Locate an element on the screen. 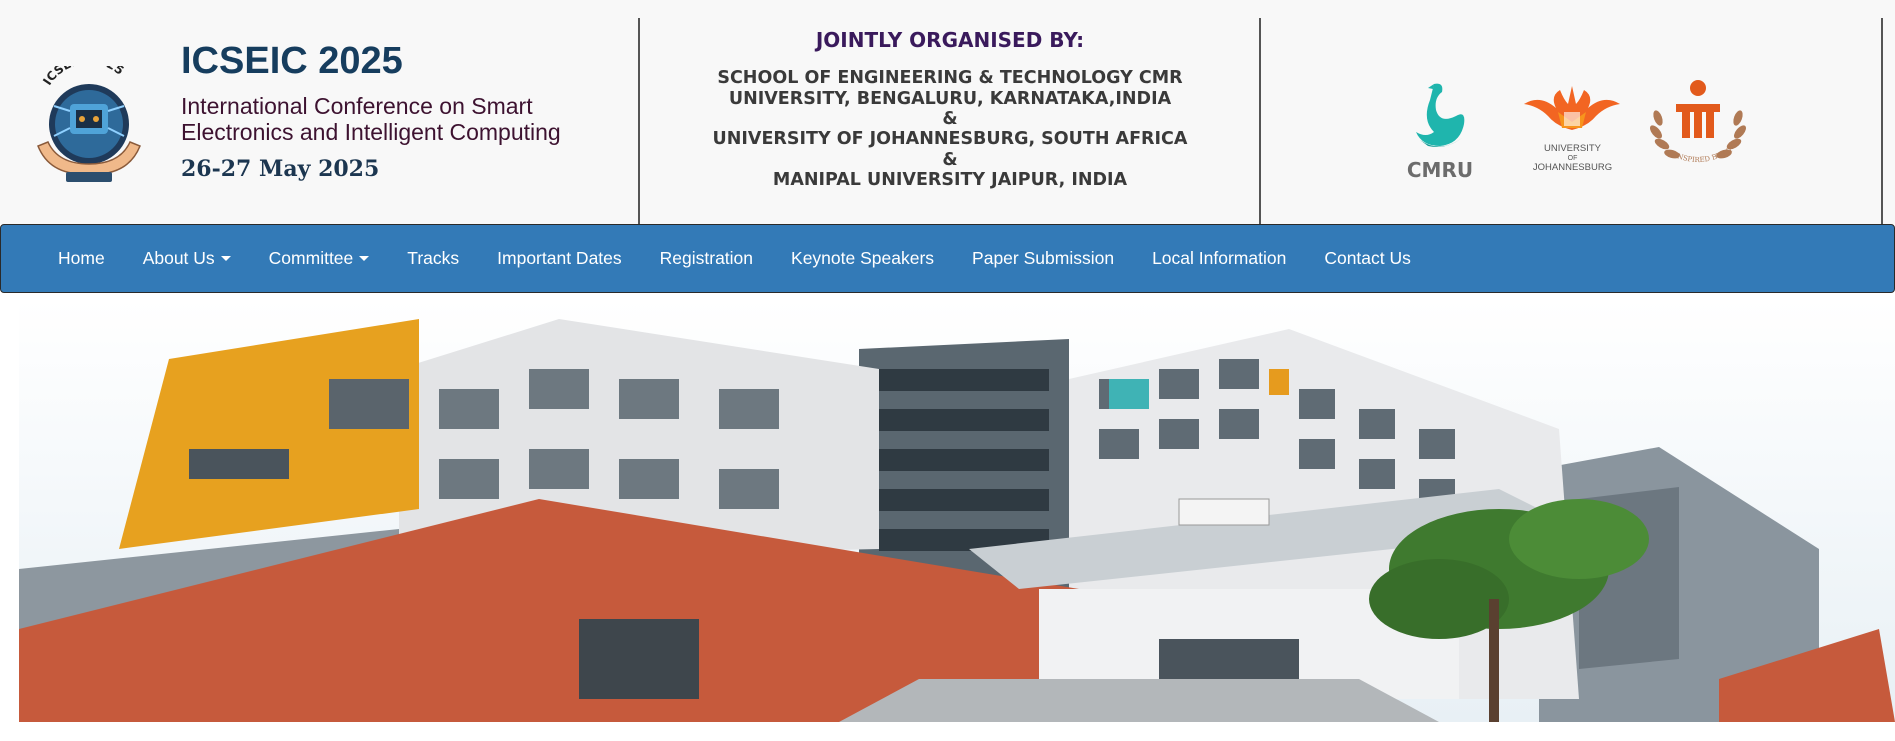 The image size is (1895, 741). organiser-line: UNIVERSITY OF JOHANNESBURG, SOUTH AFRICA is located at coordinates (950, 139).